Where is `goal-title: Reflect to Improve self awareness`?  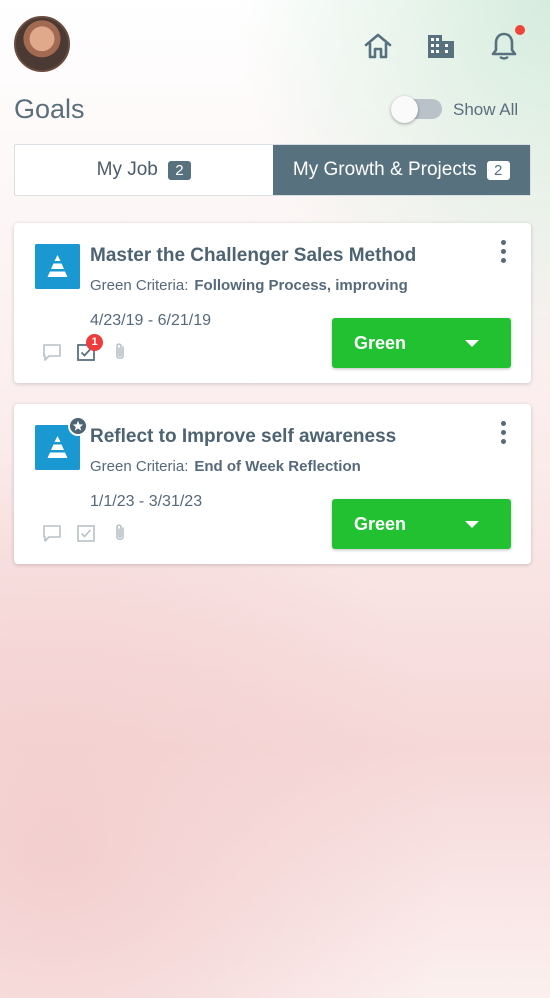
goal-title: Reflect to Improve self awareness is located at coordinates (243, 437).